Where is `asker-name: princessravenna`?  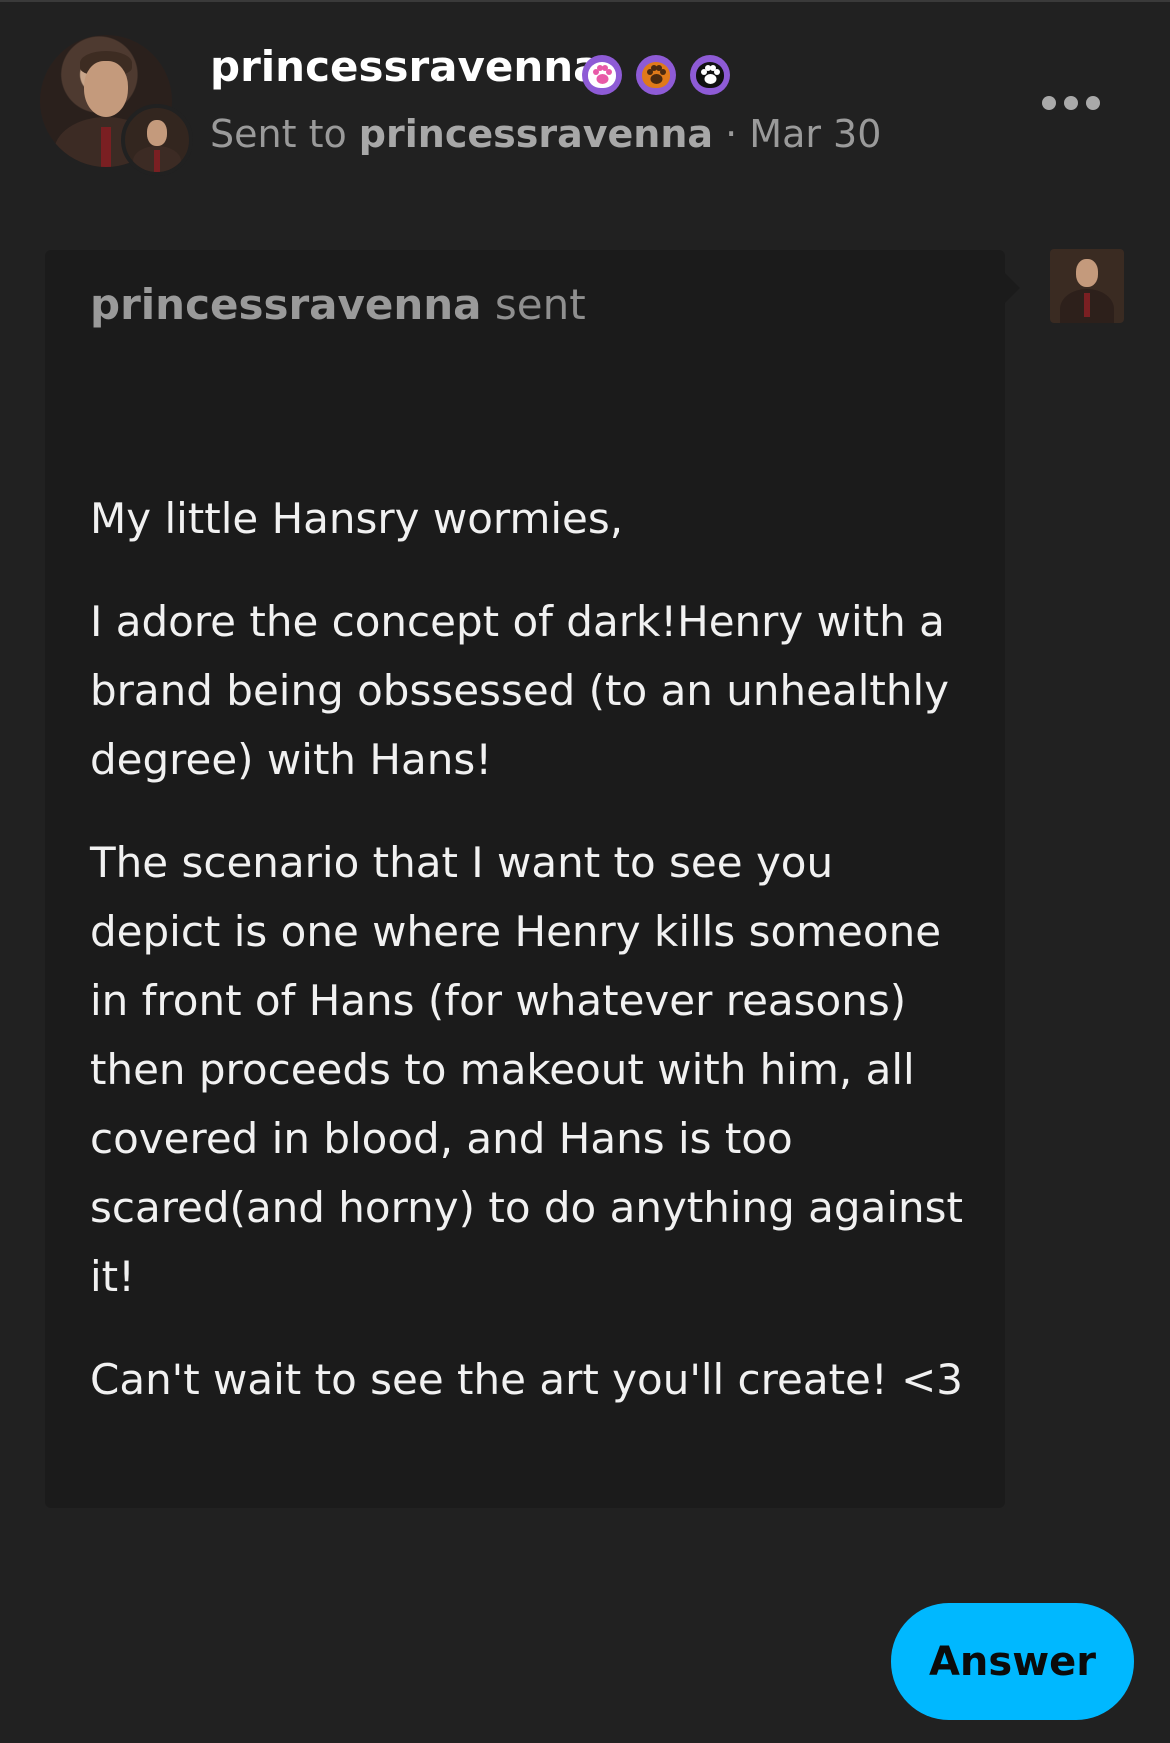
asker-name: princessravenna is located at coordinates (286, 304).